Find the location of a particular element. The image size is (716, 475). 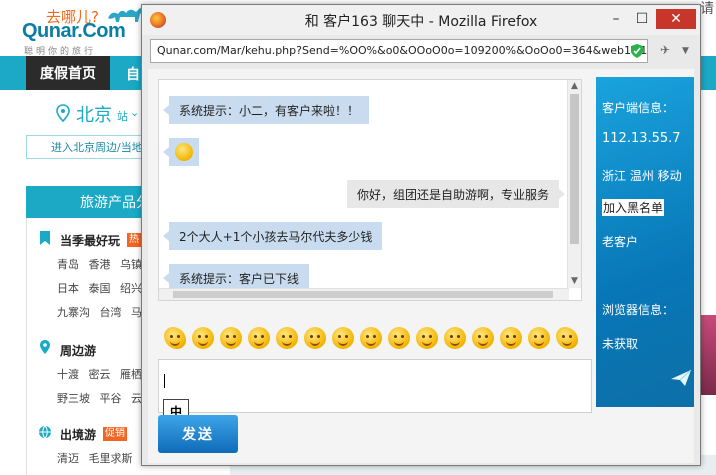

handshake-emoji-icon is located at coordinates (175, 338).